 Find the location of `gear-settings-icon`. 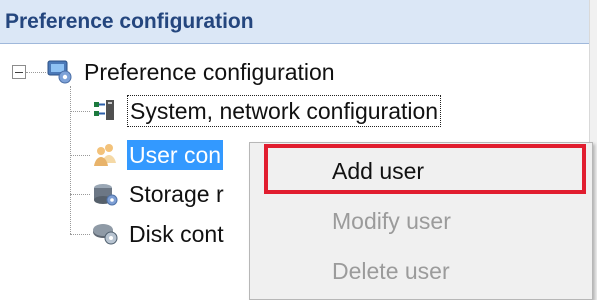

gear-settings-icon is located at coordinates (59, 72).